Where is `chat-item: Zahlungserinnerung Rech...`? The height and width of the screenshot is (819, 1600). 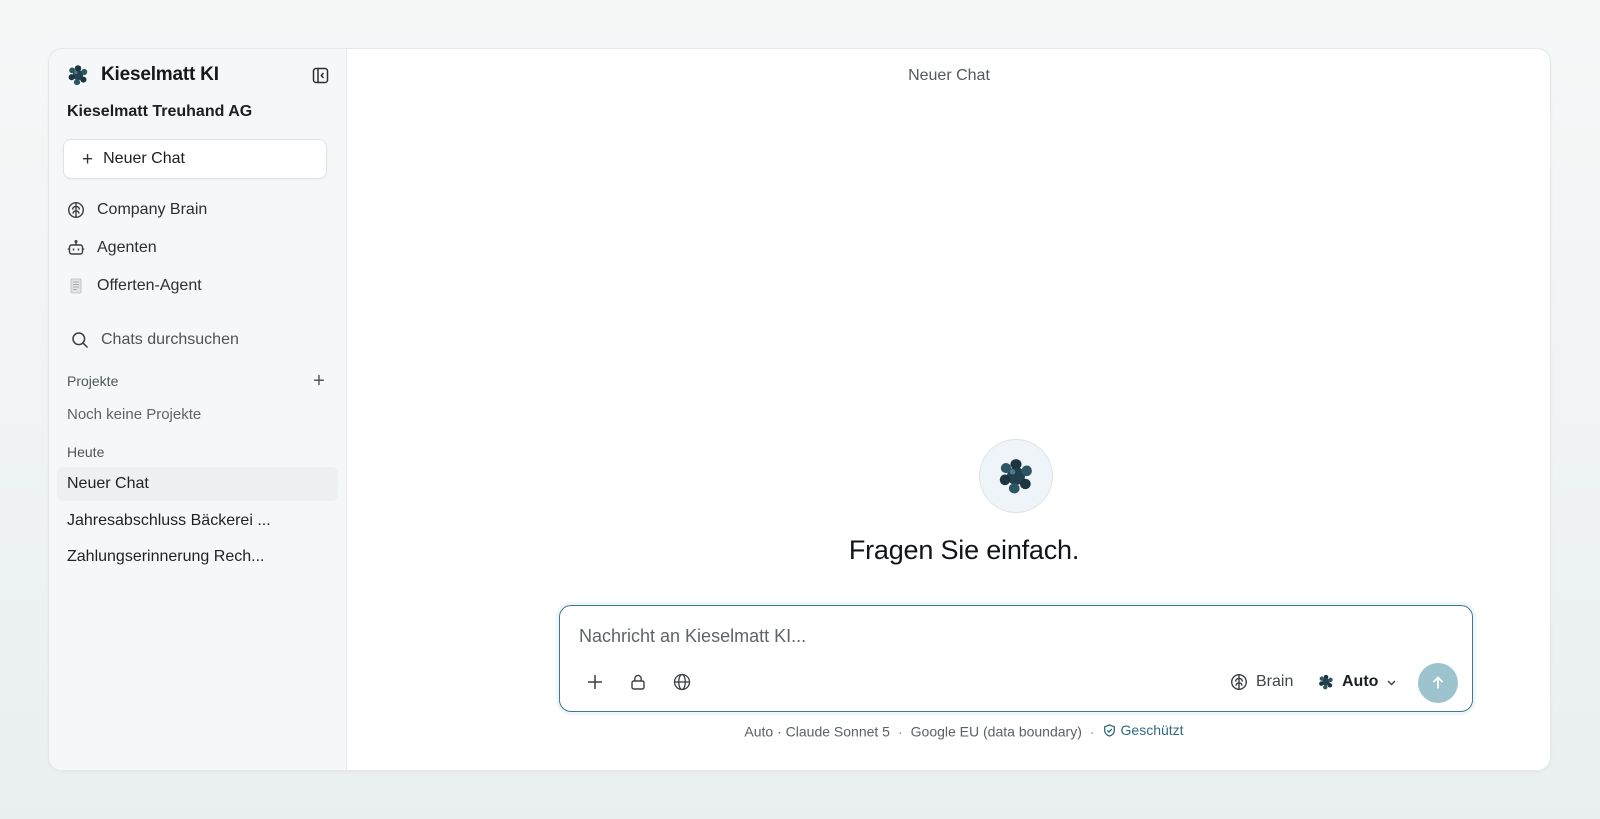
chat-item: Zahlungserinnerung Rech... is located at coordinates (197, 557).